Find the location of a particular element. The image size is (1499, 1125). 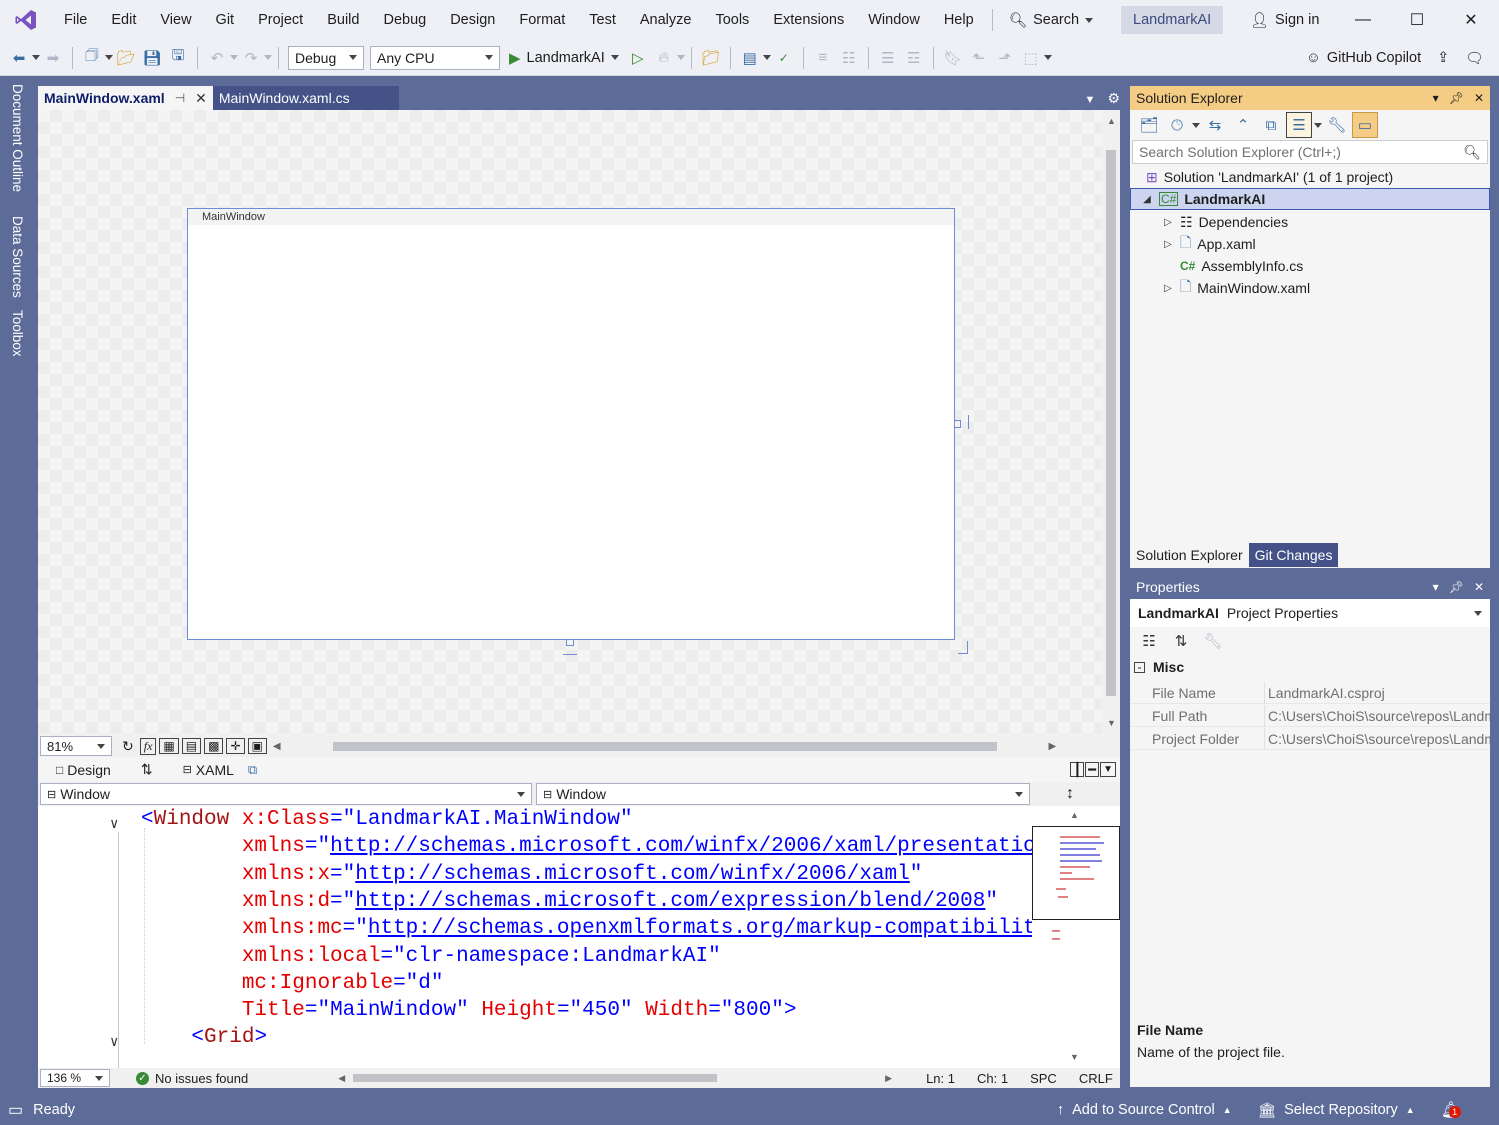

alphabetical-sort-icon: ⇅ is located at coordinates (1181, 641).